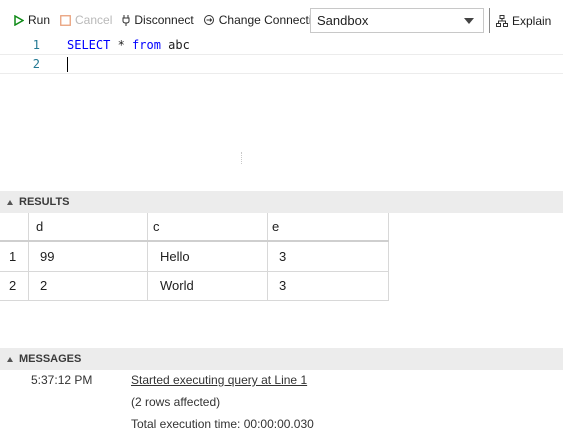 Image resolution: width=563 pixels, height=441 pixels. I want to click on message-link: Started executing query at Line 1, so click(219, 380).